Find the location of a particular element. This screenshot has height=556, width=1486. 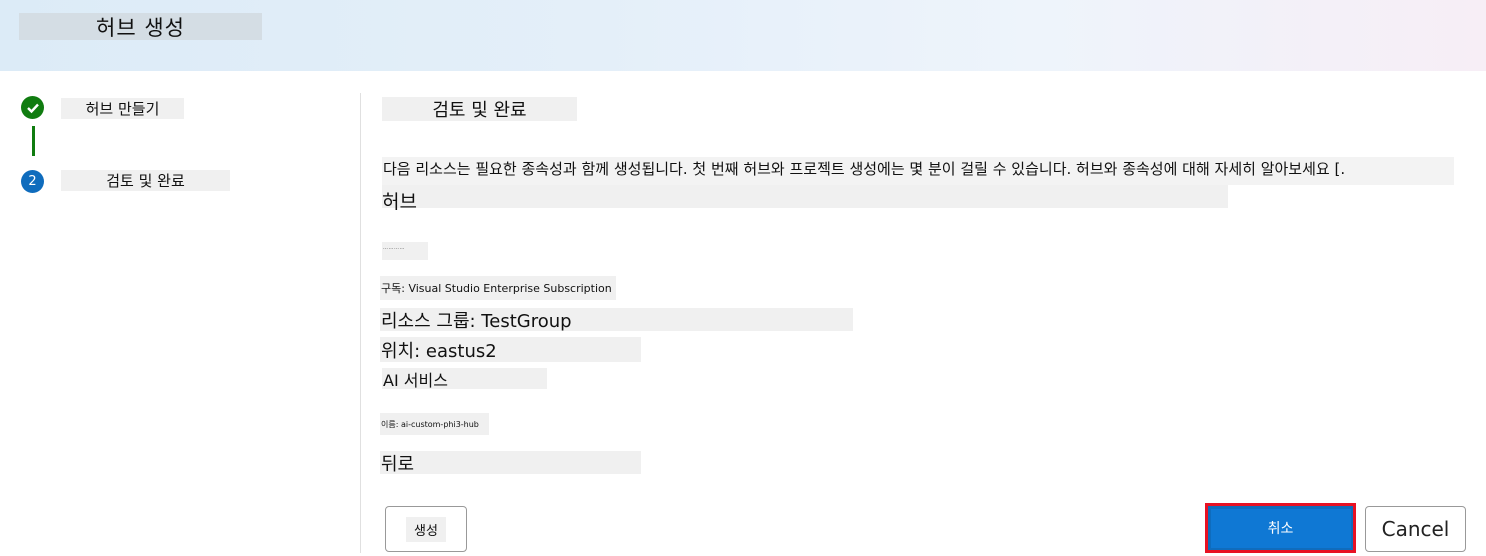

step-connector is located at coordinates (33, 141).